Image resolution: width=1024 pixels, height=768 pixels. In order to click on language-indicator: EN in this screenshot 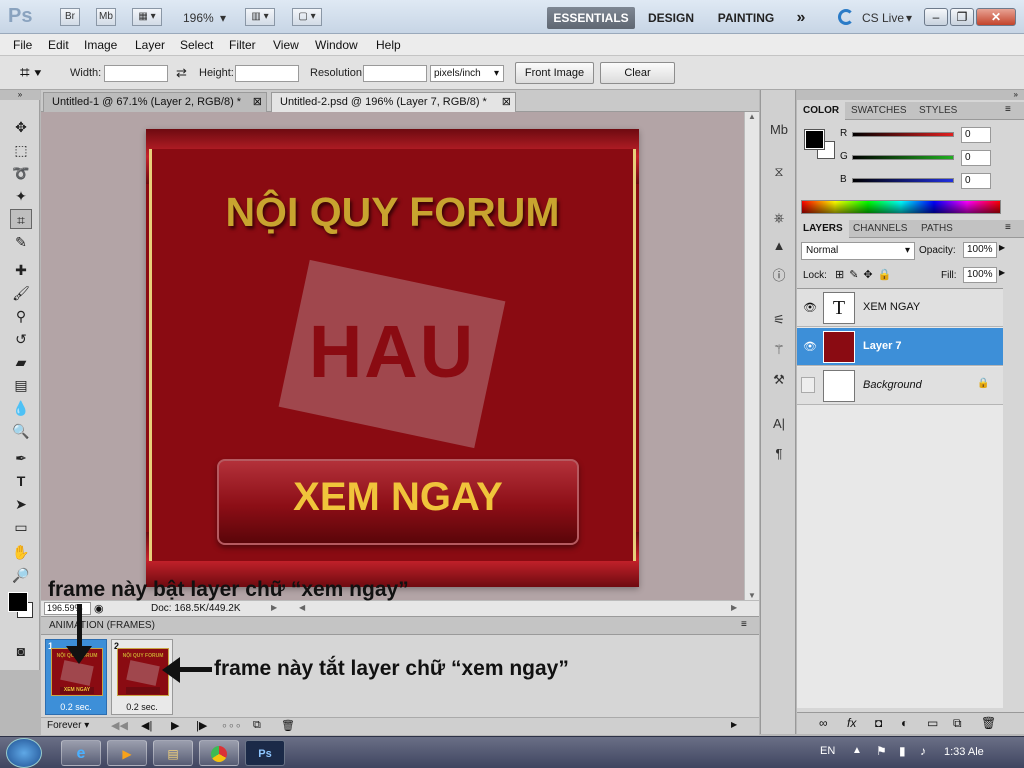, I will do `click(827, 751)`.